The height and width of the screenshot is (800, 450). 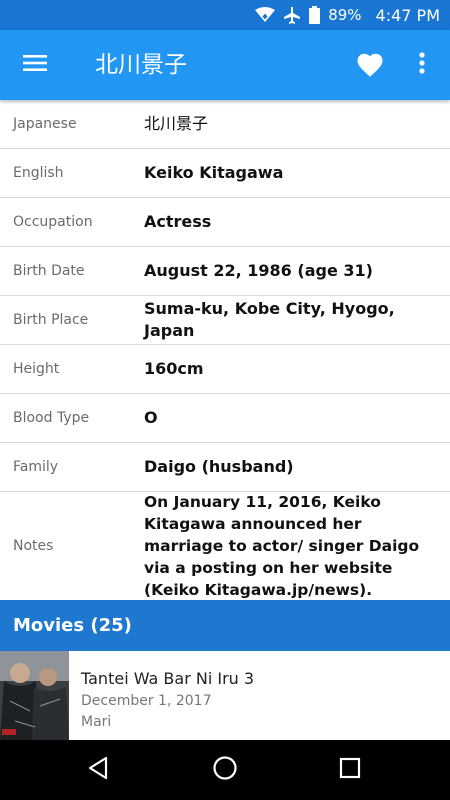 What do you see at coordinates (178, 221) in the screenshot?
I see `detail-value: Actress` at bounding box center [178, 221].